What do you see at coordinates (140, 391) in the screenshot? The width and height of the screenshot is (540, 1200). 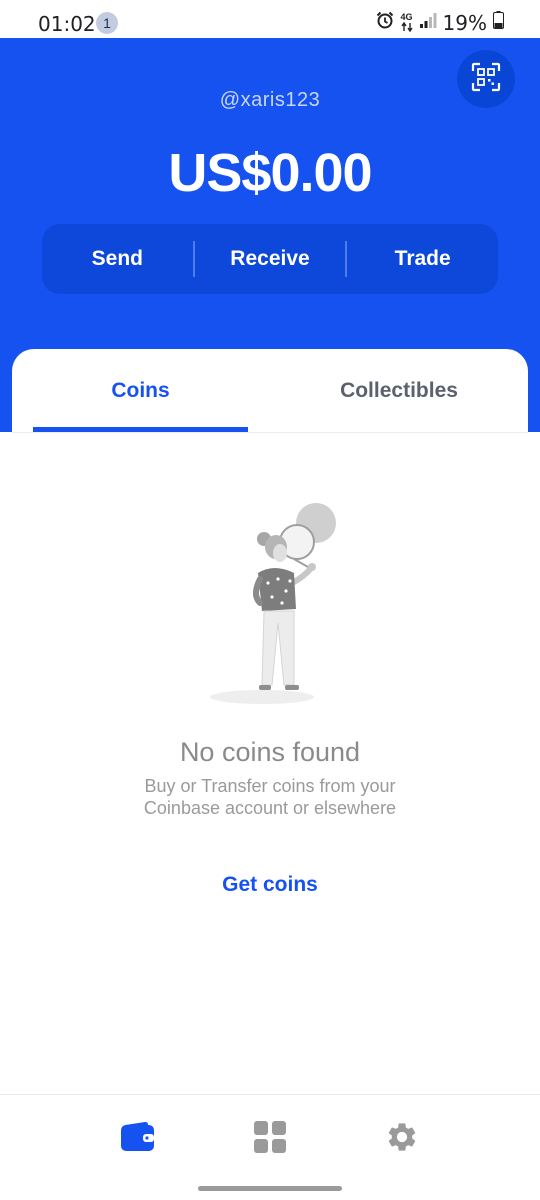 I see `tab-coins: Coins` at bounding box center [140, 391].